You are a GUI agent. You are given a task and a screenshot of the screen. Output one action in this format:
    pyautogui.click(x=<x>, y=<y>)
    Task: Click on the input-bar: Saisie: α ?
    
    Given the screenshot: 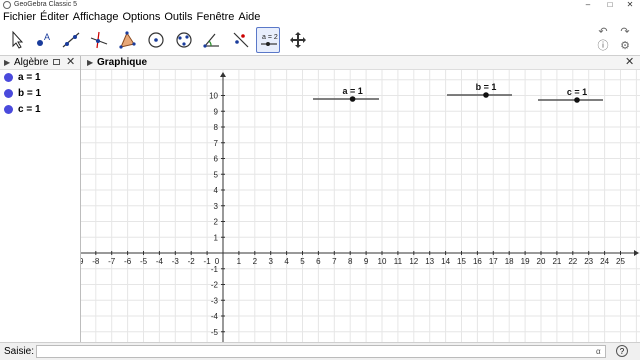 What is the action you would take?
    pyautogui.click(x=320, y=351)
    